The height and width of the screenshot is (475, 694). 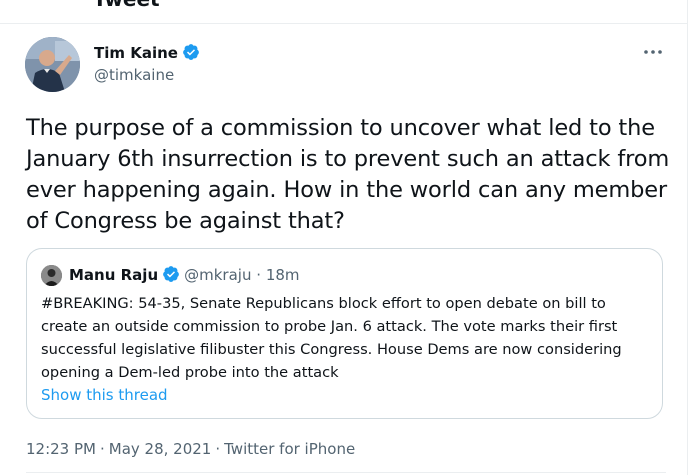 What do you see at coordinates (126, 6) in the screenshot?
I see `page-title: Tweet` at bounding box center [126, 6].